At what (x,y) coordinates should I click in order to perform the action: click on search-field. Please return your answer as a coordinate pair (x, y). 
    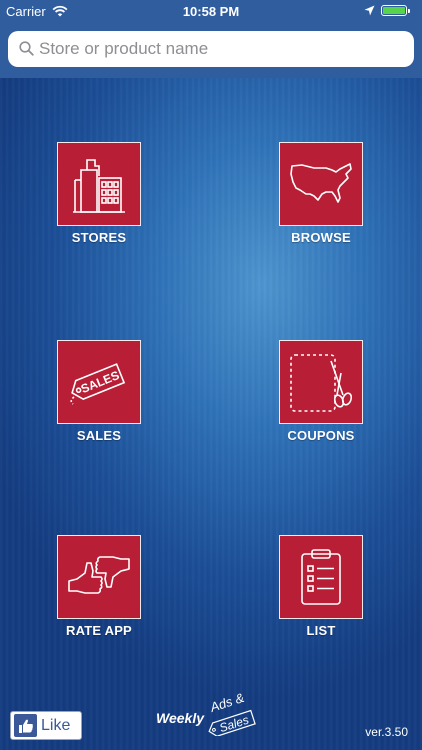
    Looking at the image, I should click on (211, 49).